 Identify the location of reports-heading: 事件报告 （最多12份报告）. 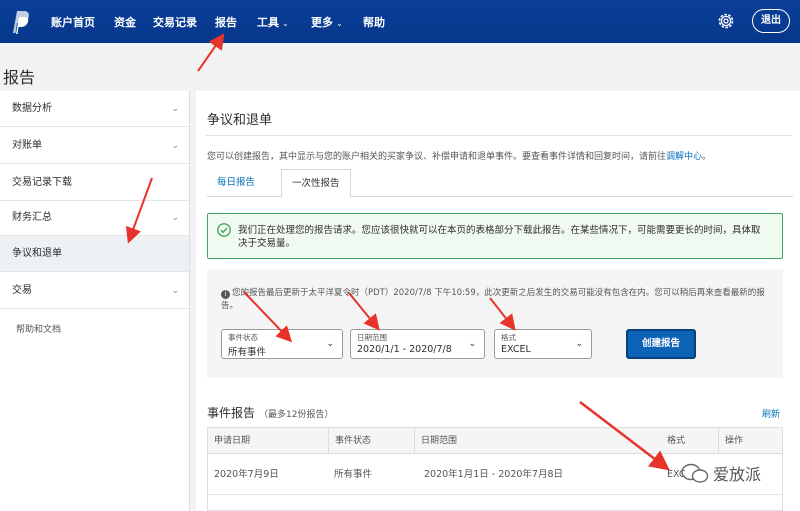
(270, 412).